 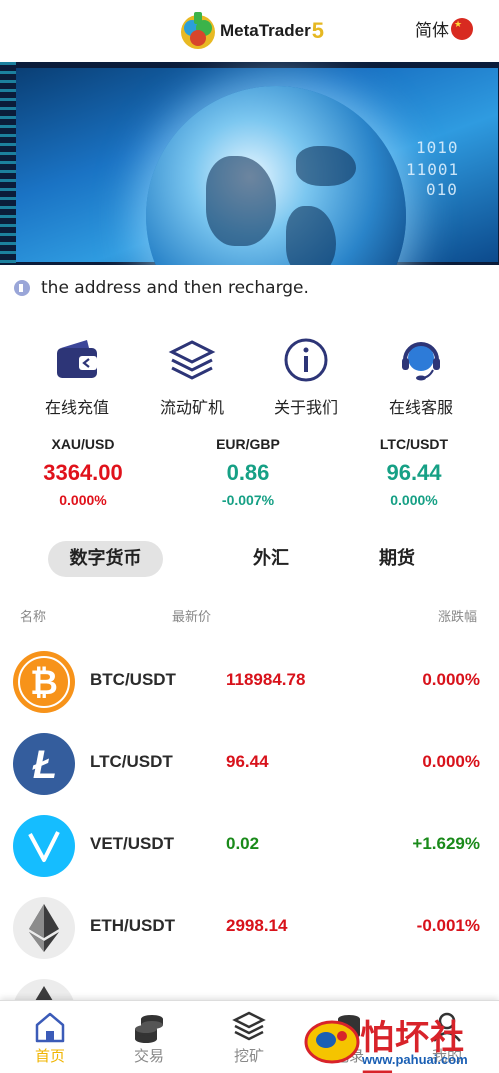 I want to click on litecoin-icon: Ł, so click(x=44, y=764).